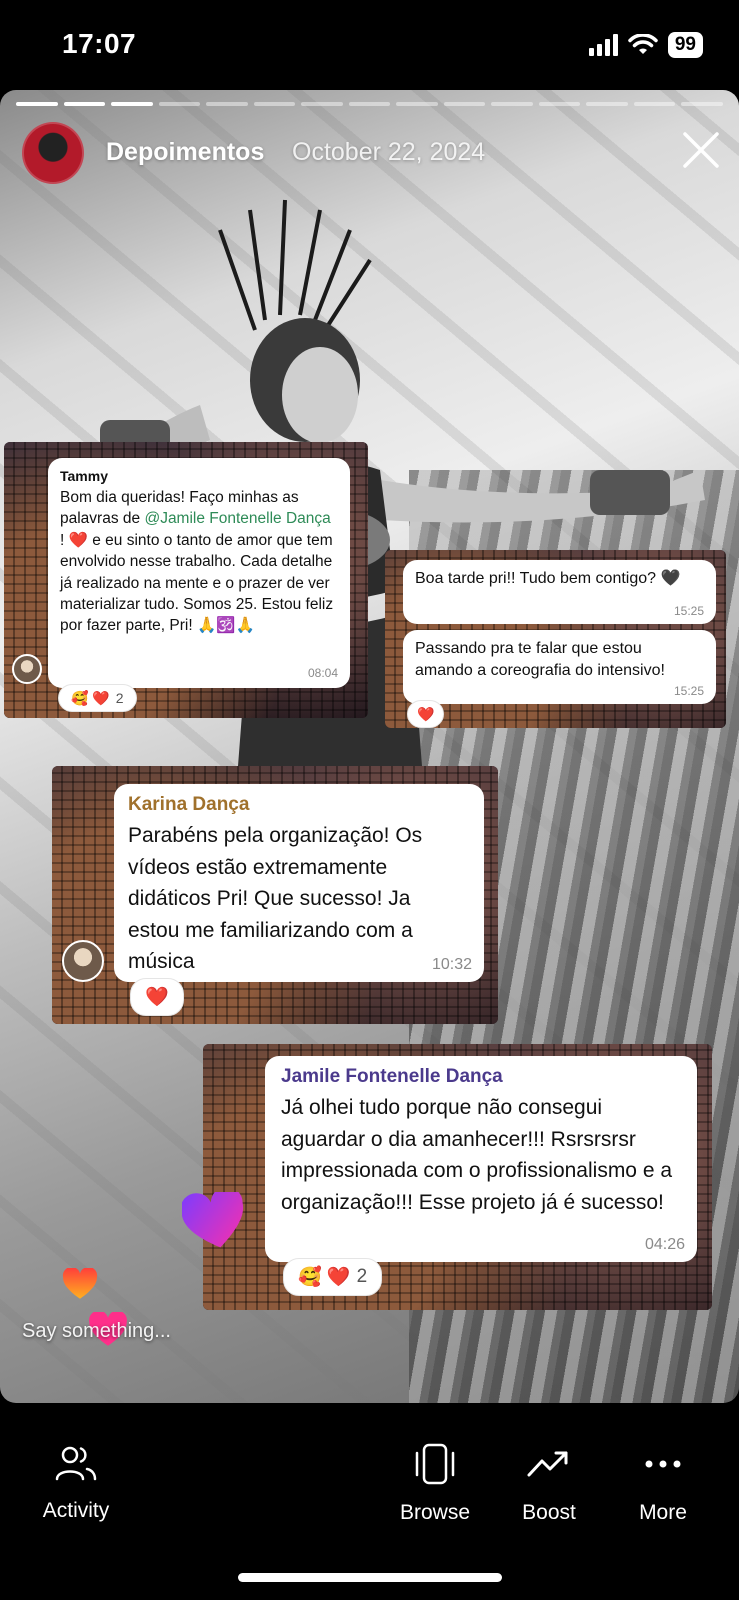  Describe the element at coordinates (189, 804) in the screenshot. I see `message-sender: Karina Dança` at that location.